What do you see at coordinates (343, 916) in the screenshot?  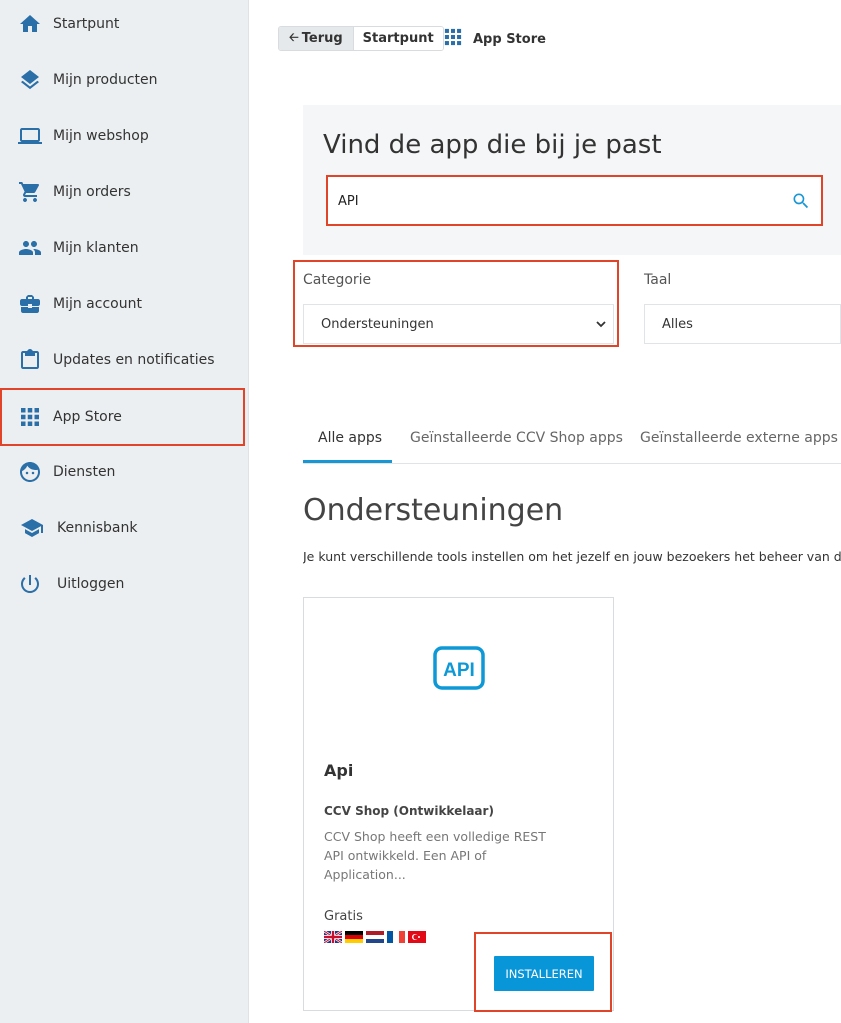 I see `app-price: Gratis` at bounding box center [343, 916].